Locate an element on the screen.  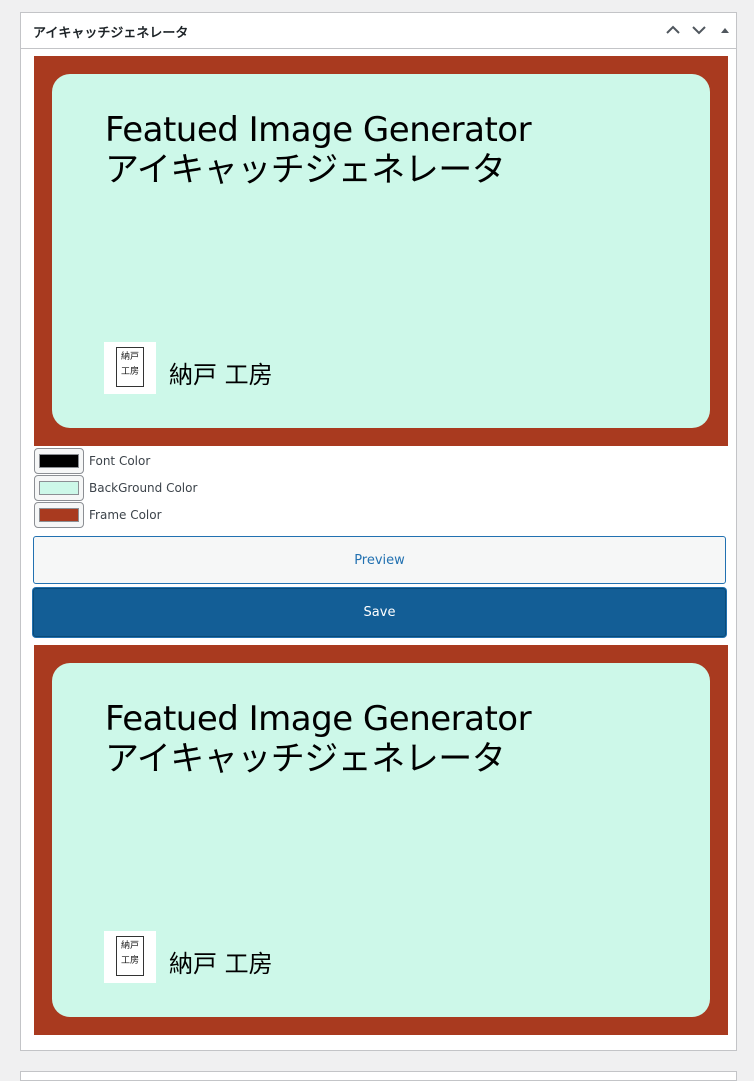
background-color-label: BackGround Color is located at coordinates (143, 488).